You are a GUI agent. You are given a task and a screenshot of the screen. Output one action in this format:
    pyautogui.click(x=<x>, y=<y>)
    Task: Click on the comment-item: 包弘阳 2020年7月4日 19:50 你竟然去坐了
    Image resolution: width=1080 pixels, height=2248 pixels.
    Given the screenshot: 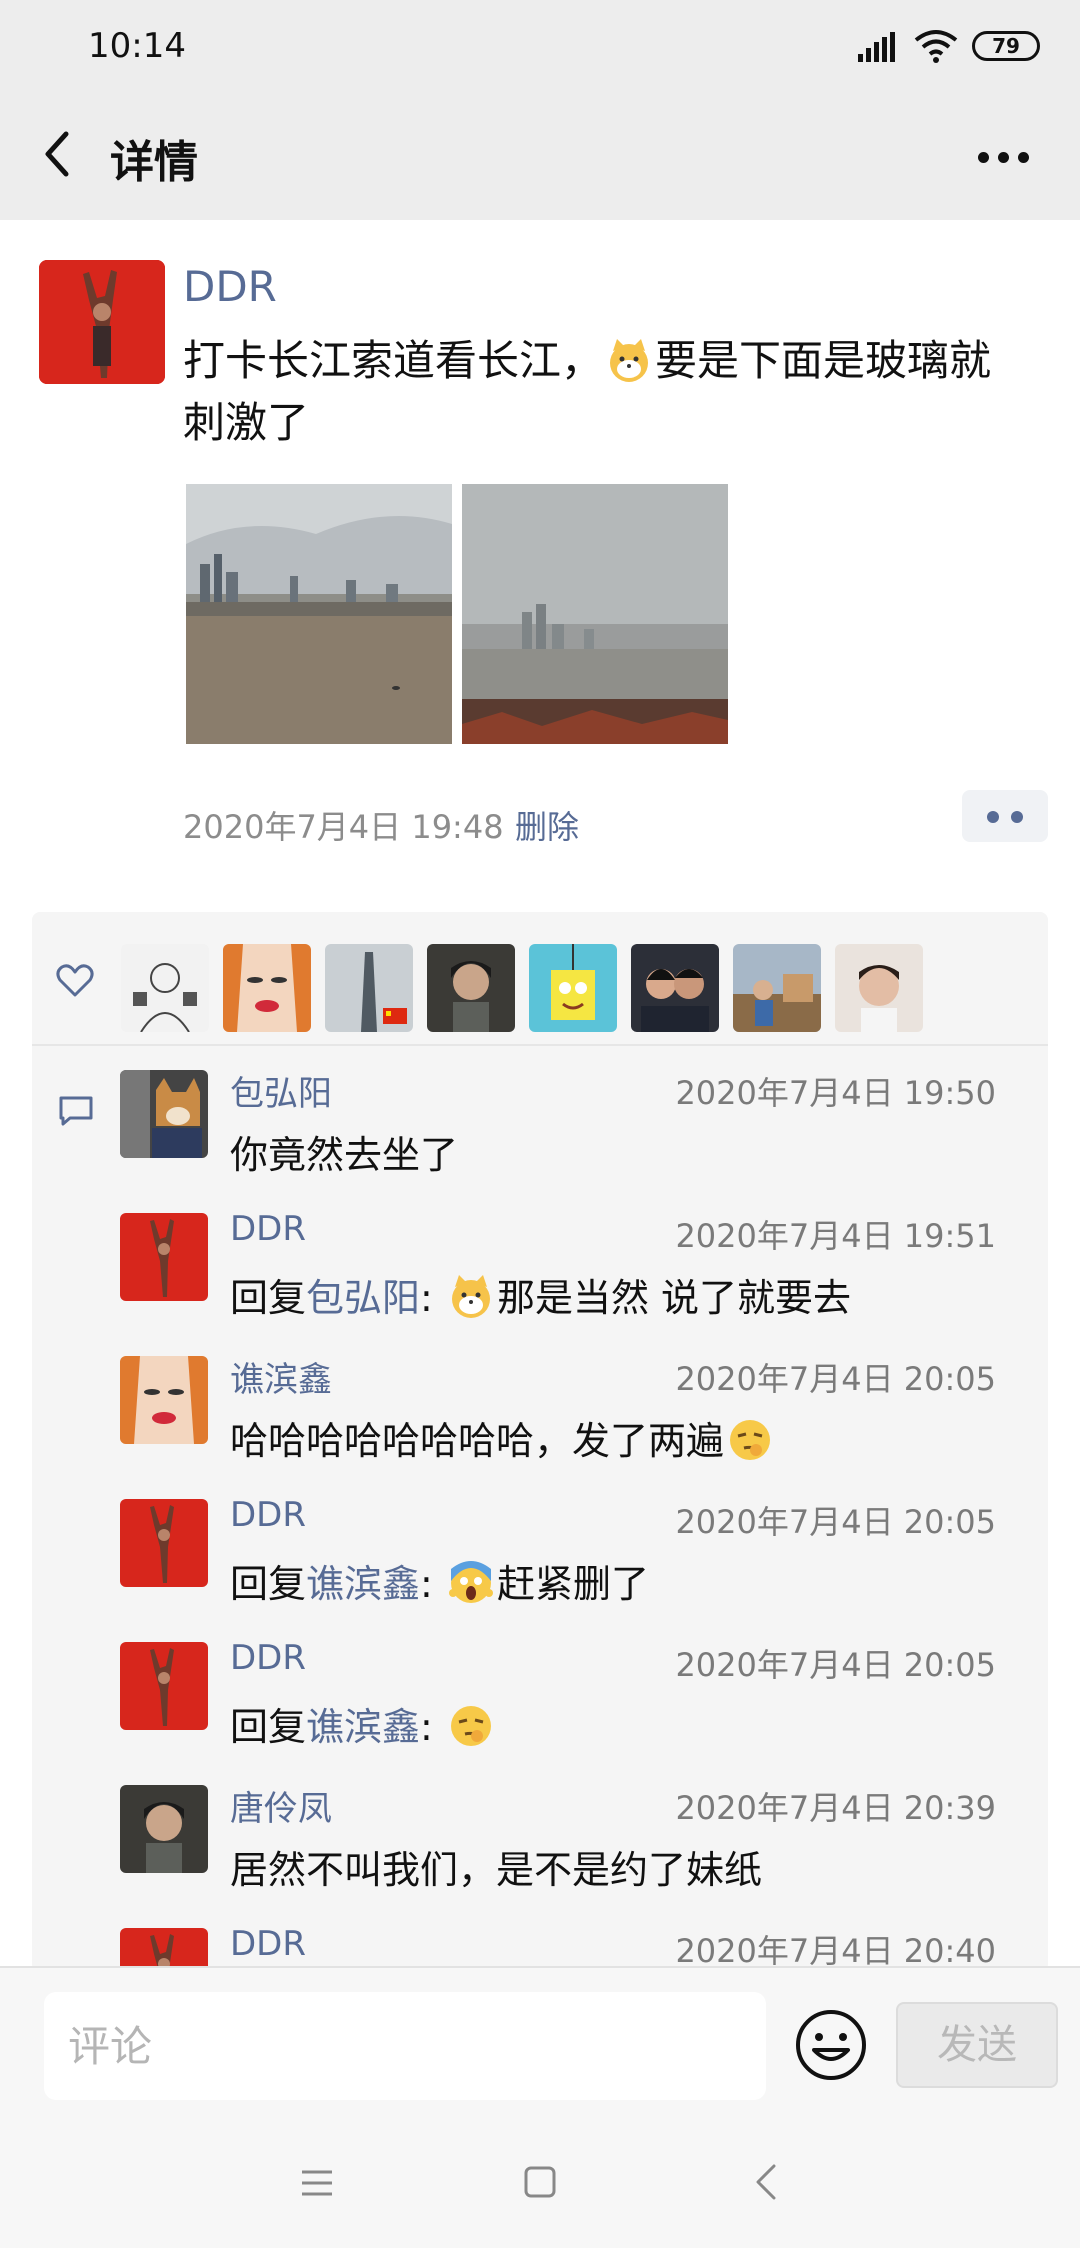 What is the action you would take?
    pyautogui.click(x=540, y=1141)
    